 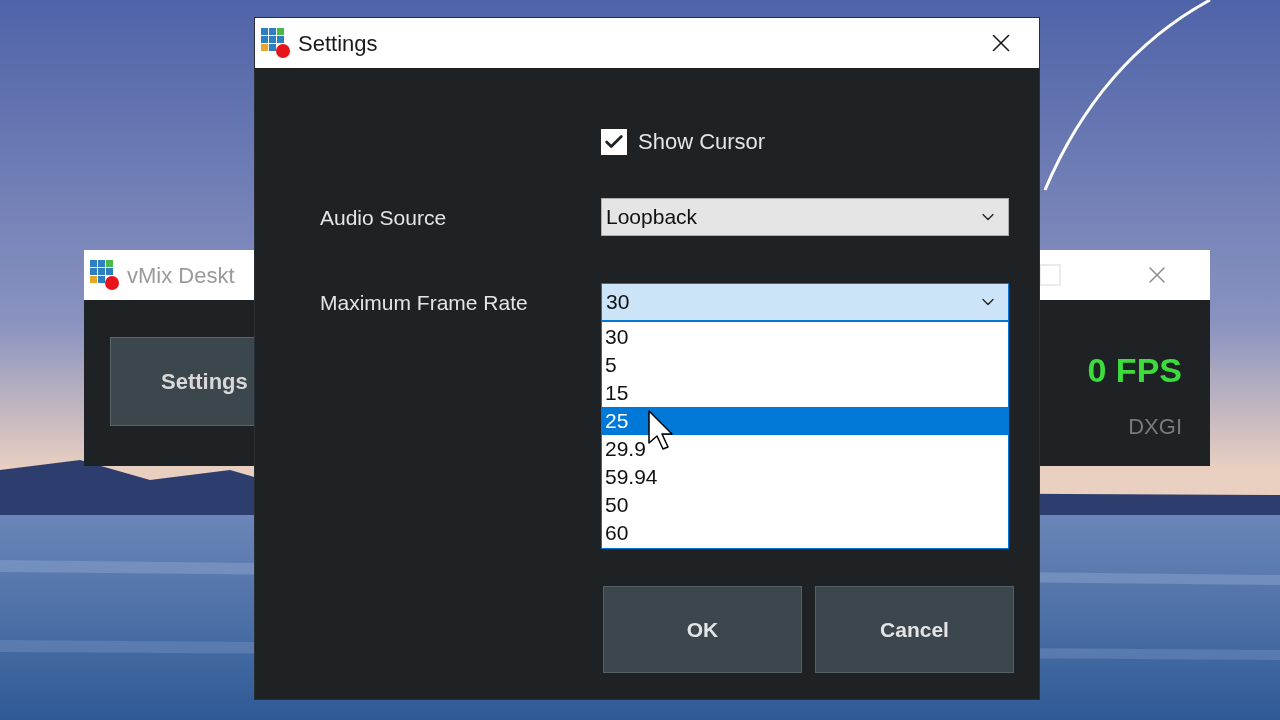 I want to click on field-label: Audio Source, so click(x=384, y=218).